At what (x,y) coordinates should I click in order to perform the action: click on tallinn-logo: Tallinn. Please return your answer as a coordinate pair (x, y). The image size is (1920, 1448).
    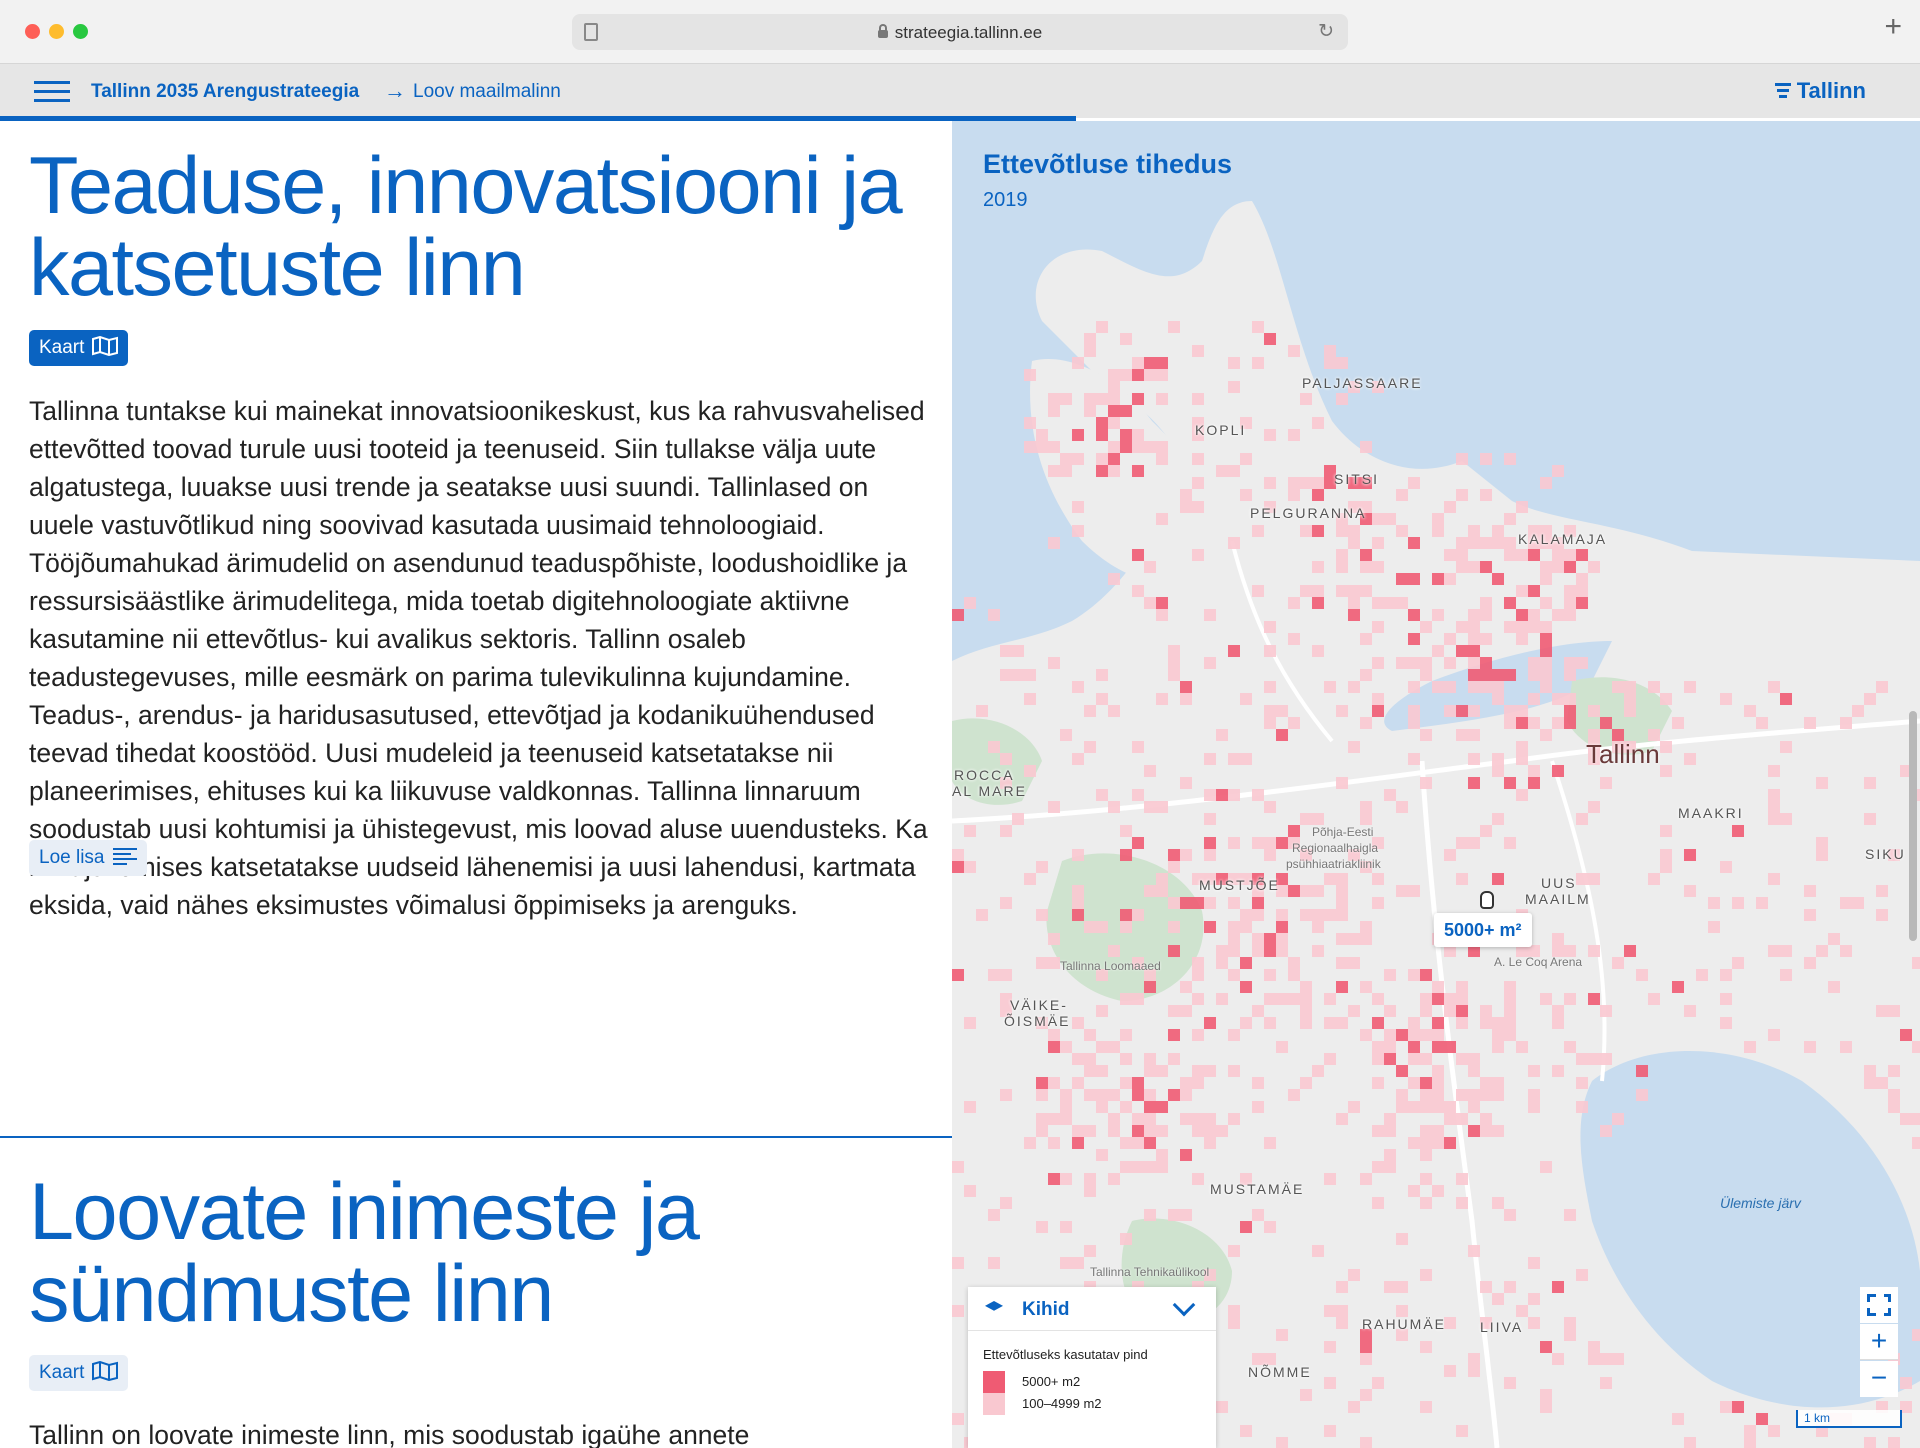
    Looking at the image, I should click on (1820, 91).